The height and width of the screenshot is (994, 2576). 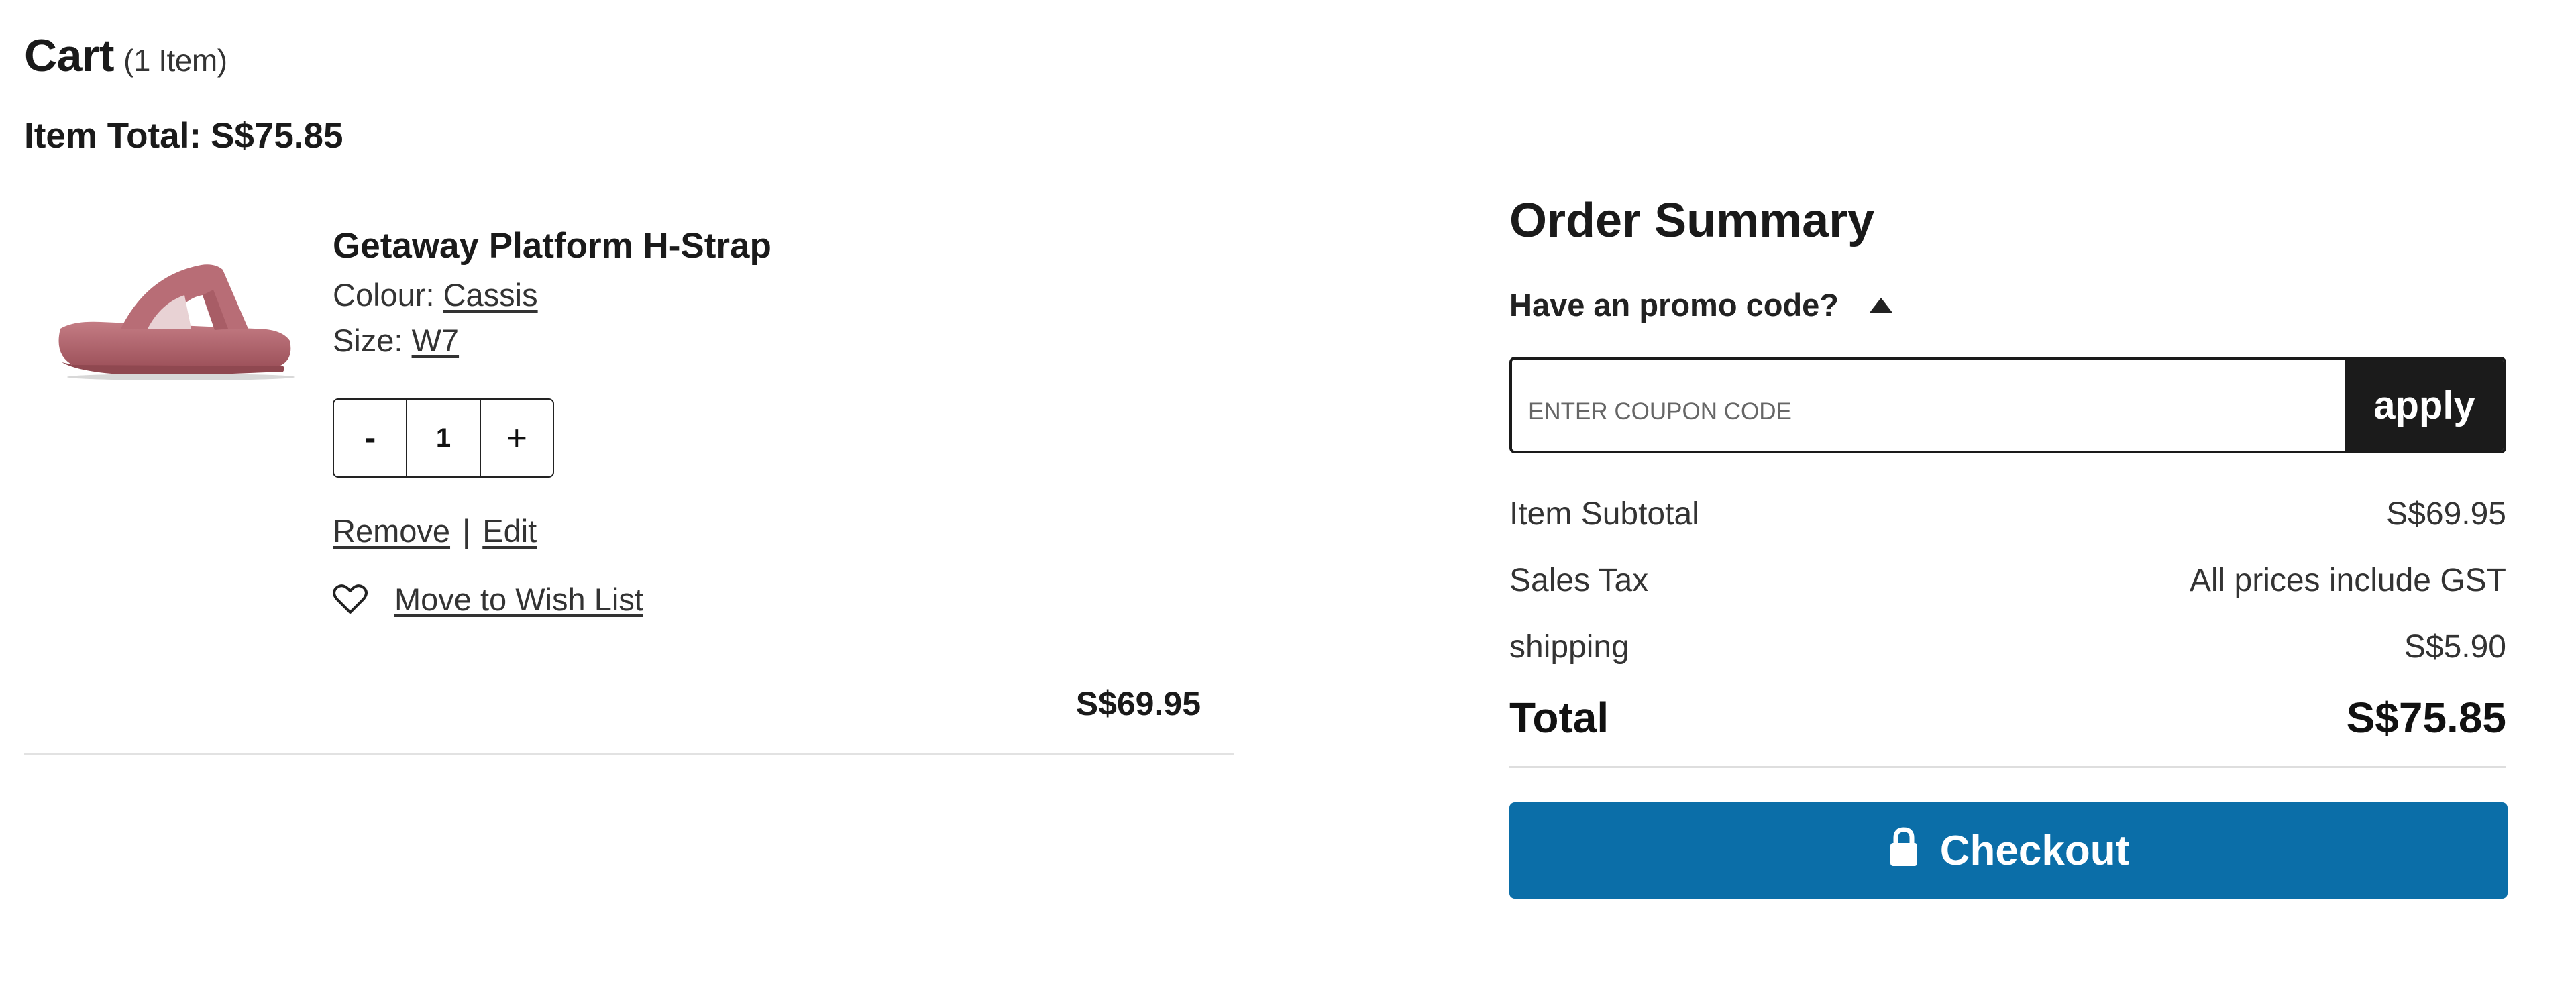 I want to click on product-size: Size: W7, so click(x=396, y=341).